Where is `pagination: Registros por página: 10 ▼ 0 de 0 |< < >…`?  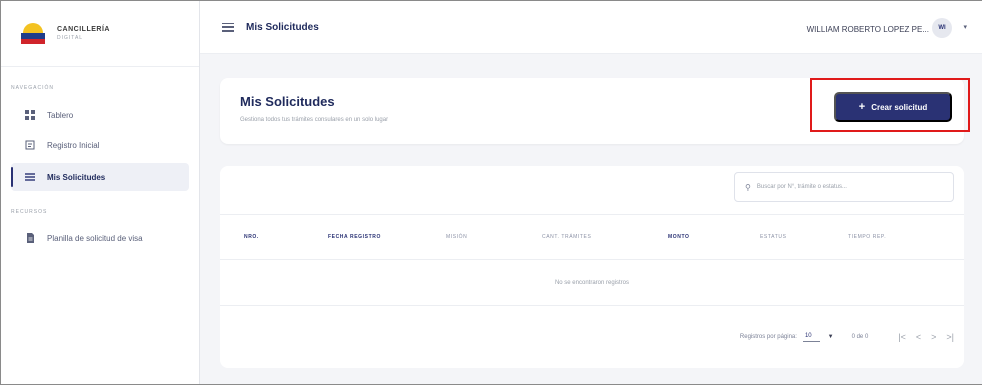
pagination: Registros por página: 10 ▼ 0 de 0 |< < >… is located at coordinates (847, 337).